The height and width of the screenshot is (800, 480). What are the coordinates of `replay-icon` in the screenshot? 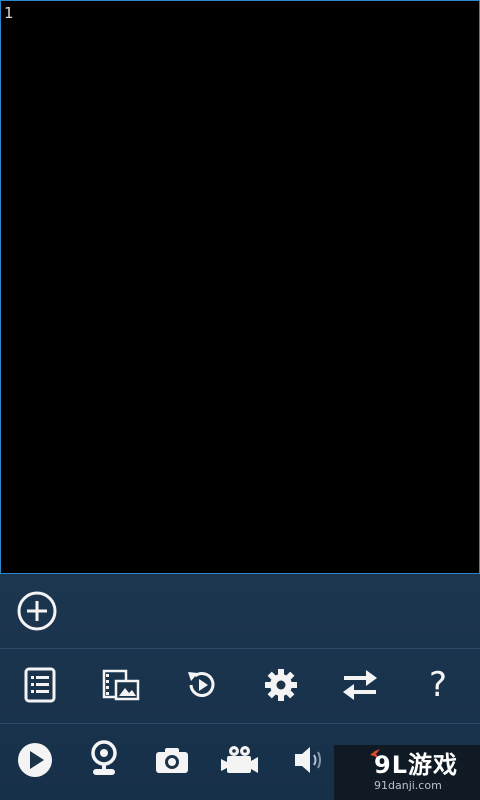 It's located at (201, 684).